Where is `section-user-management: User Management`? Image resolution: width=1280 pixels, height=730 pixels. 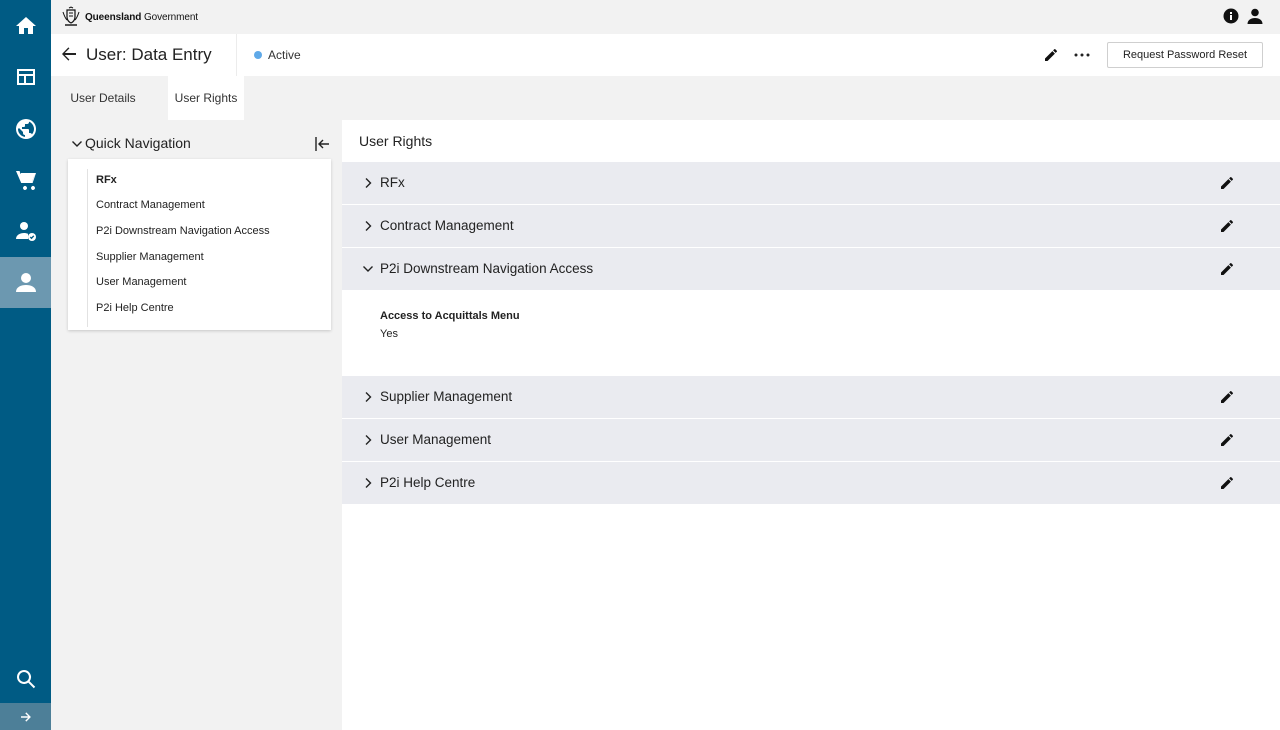 section-user-management: User Management is located at coordinates (811, 440).